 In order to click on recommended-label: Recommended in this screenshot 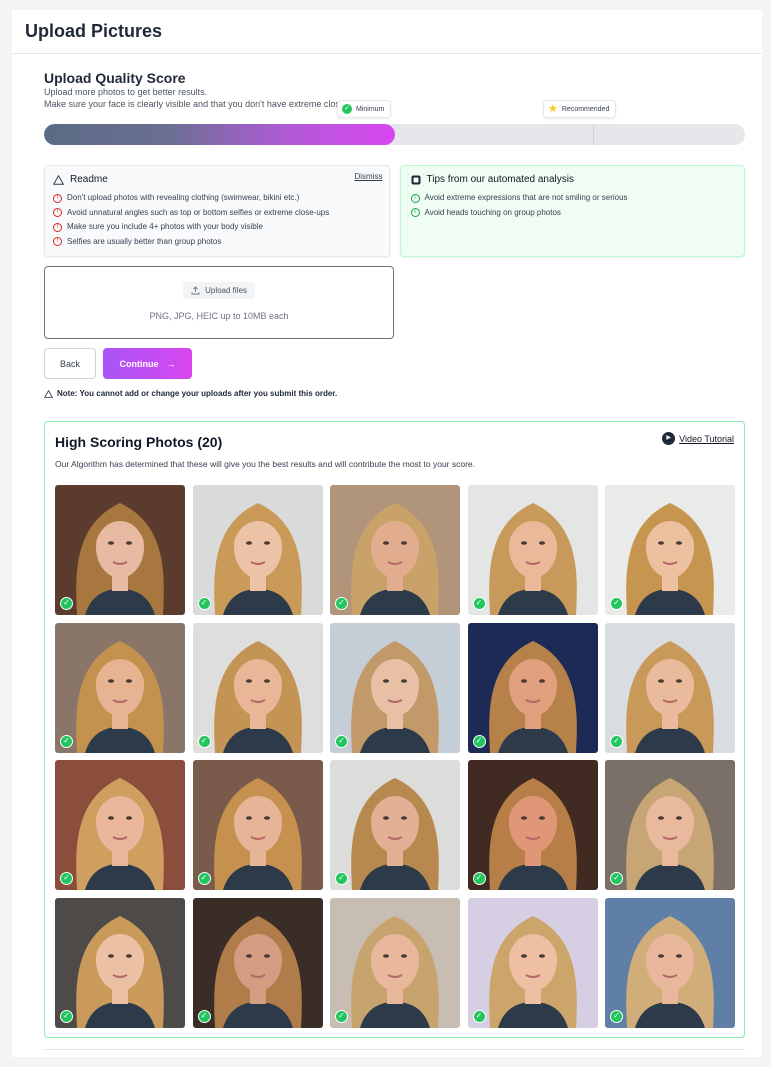, I will do `click(585, 109)`.